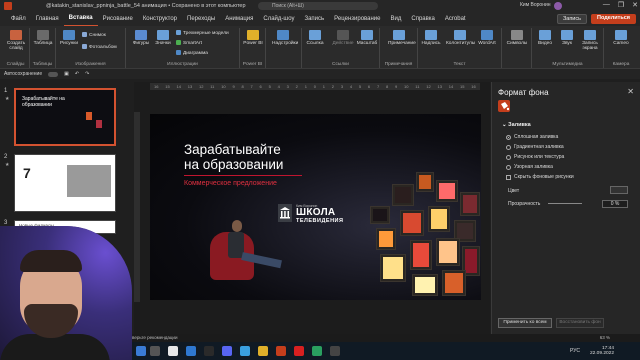  What do you see at coordinates (314, 19) in the screenshot?
I see `tab-record: Запись` at bounding box center [314, 19].